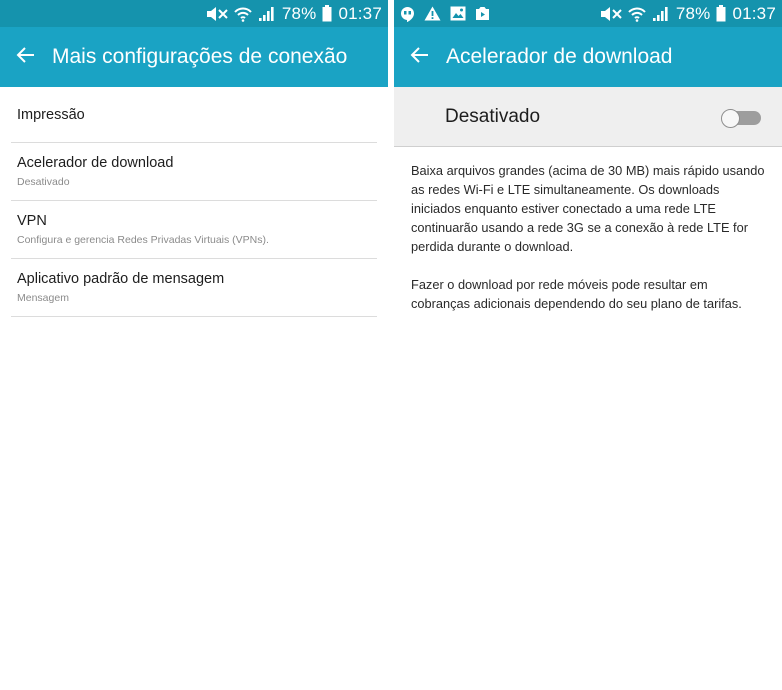 Image resolution: width=782 pixels, height=690 pixels. Describe the element at coordinates (458, 13) in the screenshot. I see `gallery-icon` at that location.